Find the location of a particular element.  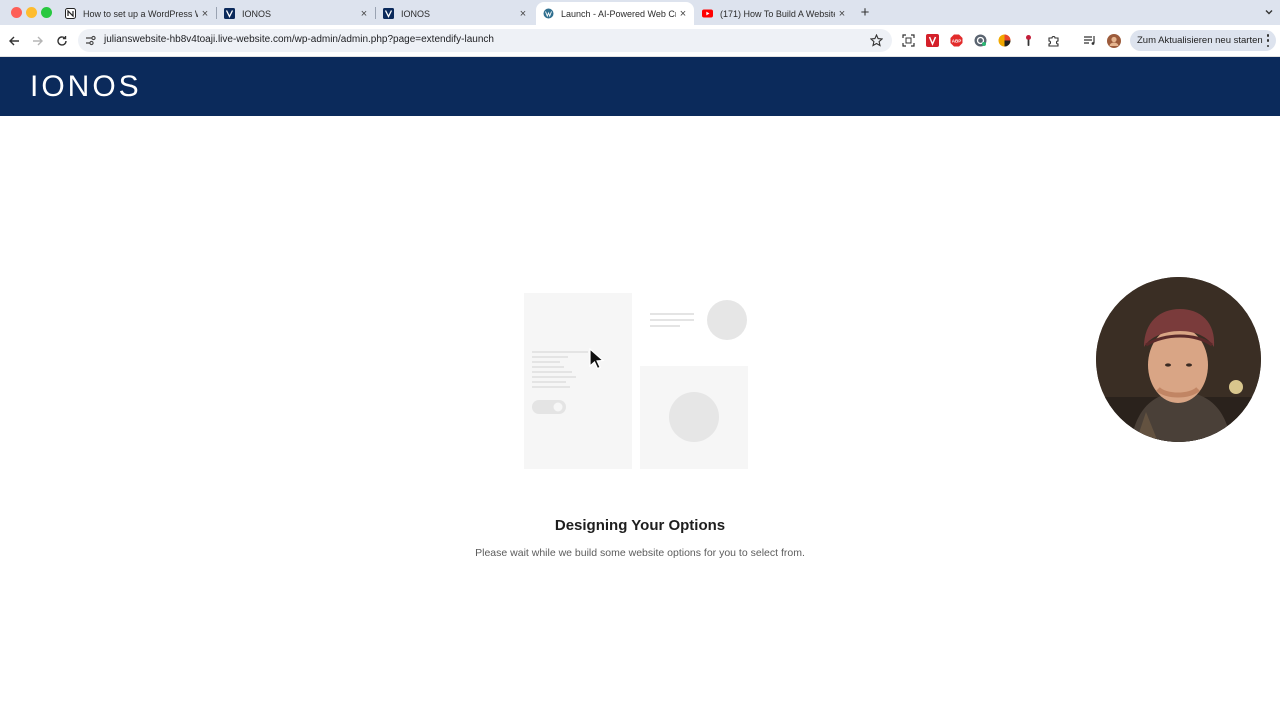

vivaldi-extension-icon is located at coordinates (932, 40).